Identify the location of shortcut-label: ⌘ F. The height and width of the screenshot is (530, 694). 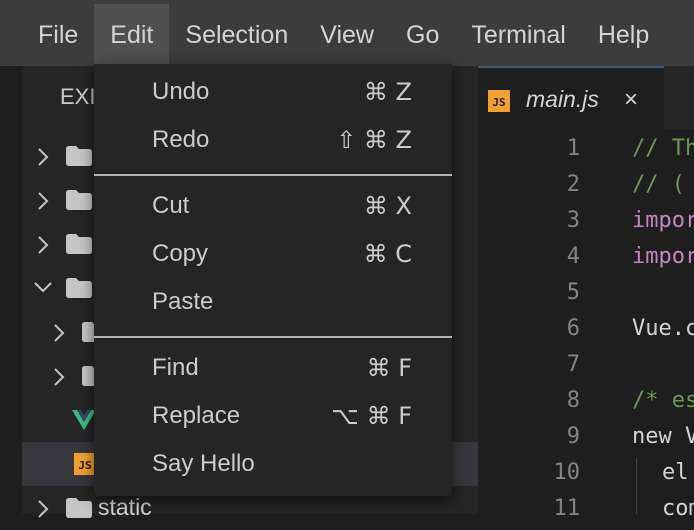
(389, 368).